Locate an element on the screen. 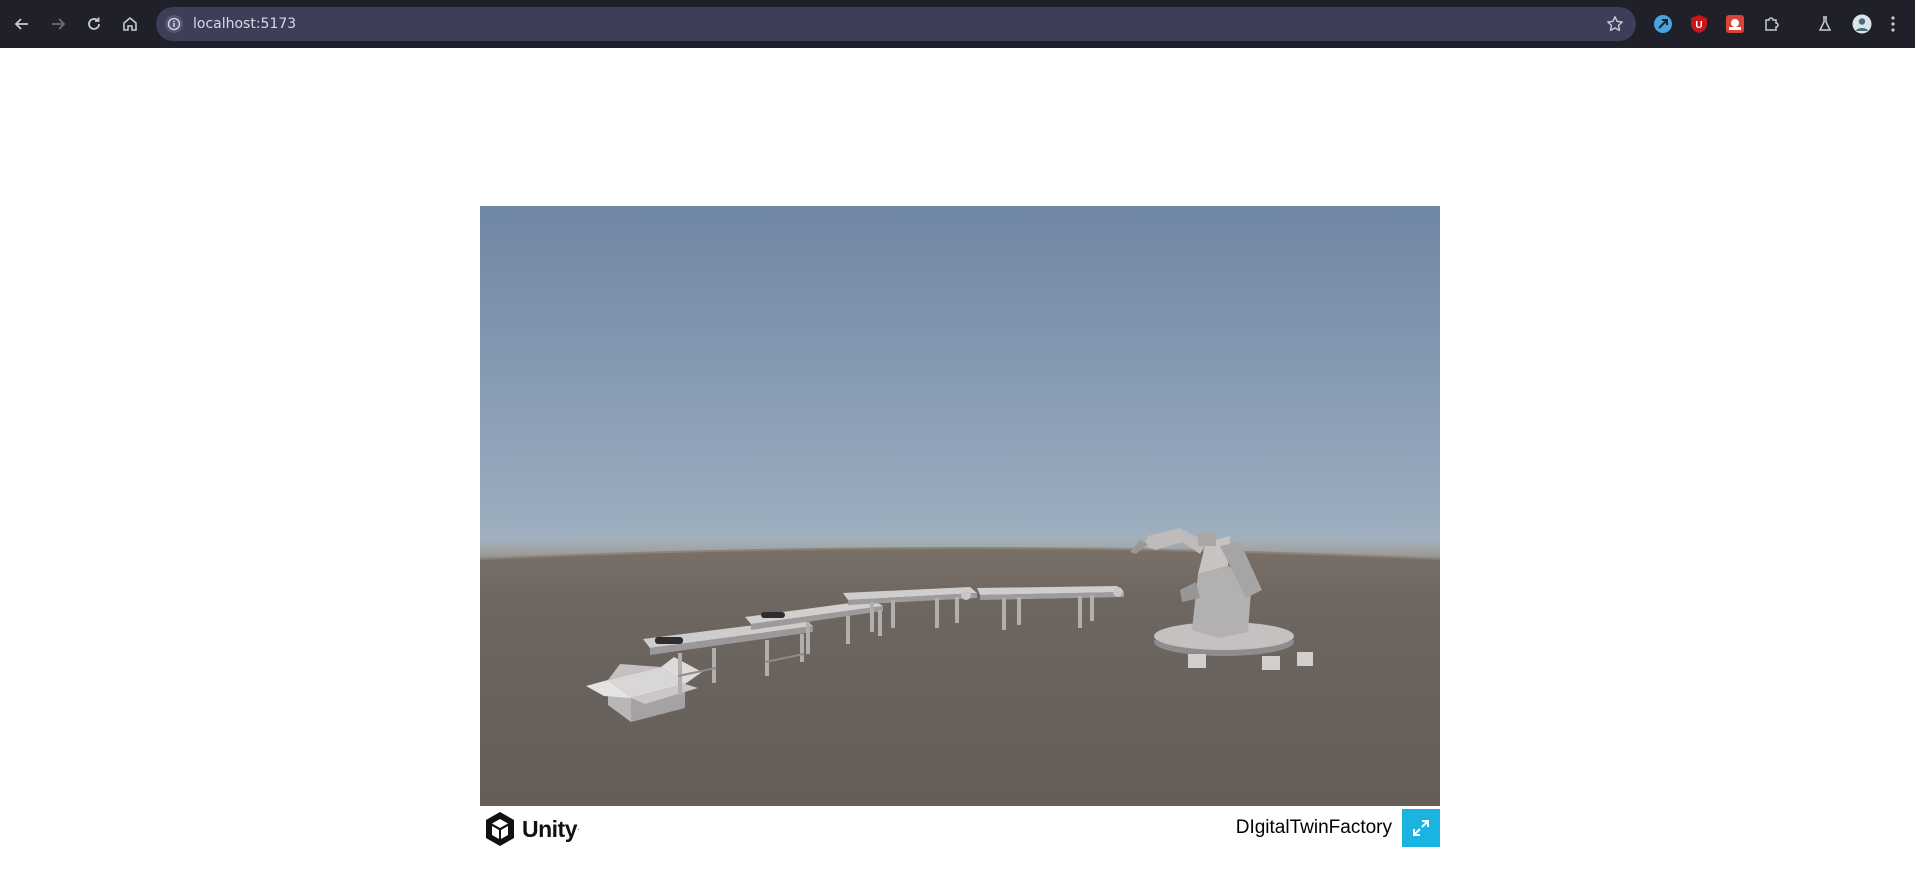 The height and width of the screenshot is (876, 1915). profile-button is located at coordinates (1862, 24).